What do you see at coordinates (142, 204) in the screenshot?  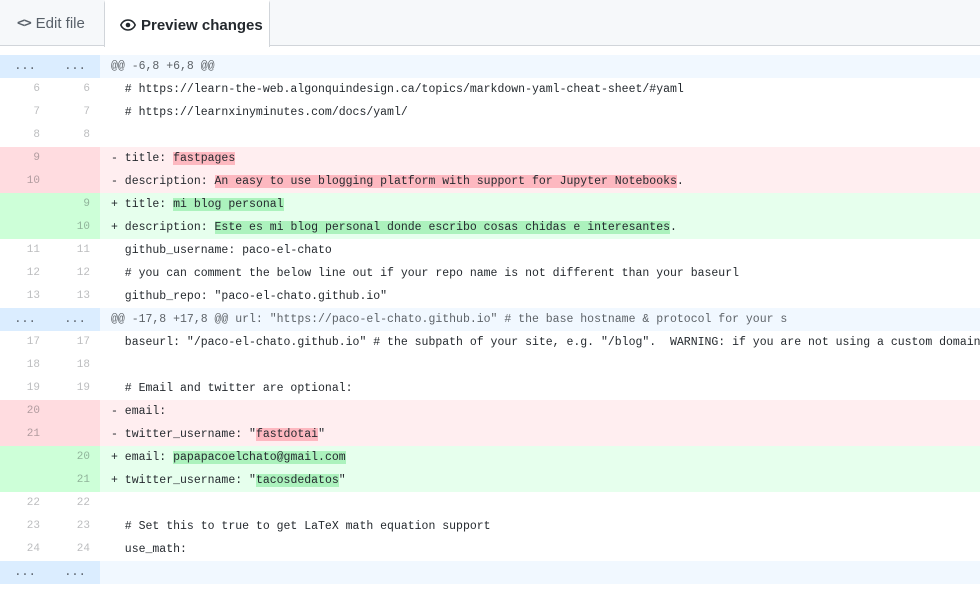 I see `code-text: + title:` at bounding box center [142, 204].